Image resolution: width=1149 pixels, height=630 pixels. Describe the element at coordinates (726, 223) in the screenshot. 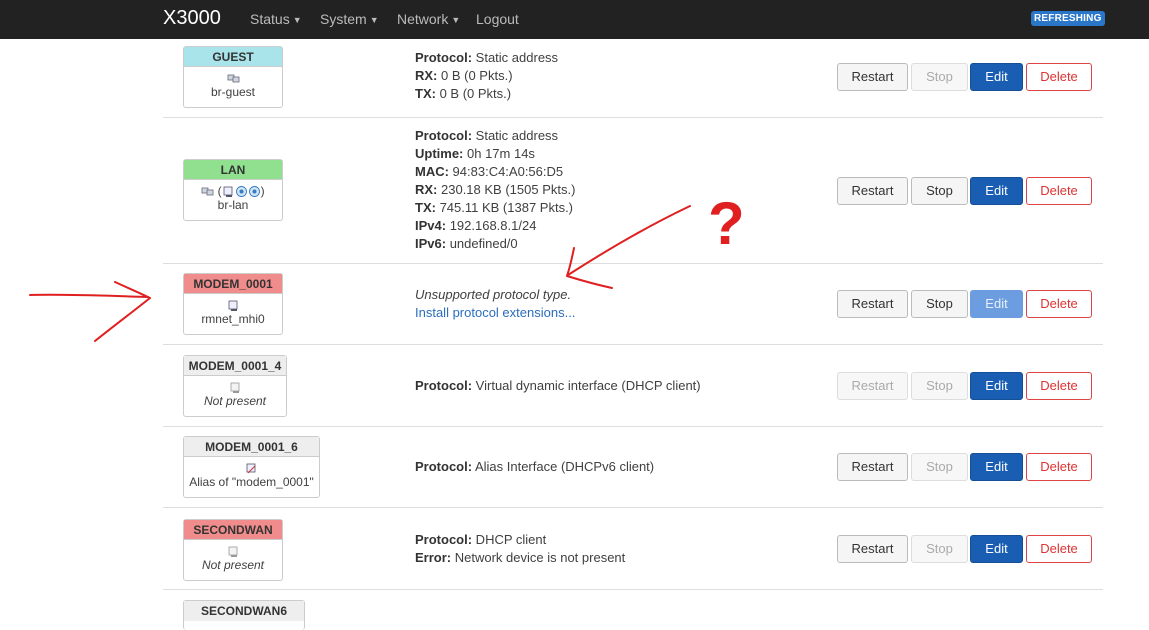

I see `question-mark: ?` at that location.